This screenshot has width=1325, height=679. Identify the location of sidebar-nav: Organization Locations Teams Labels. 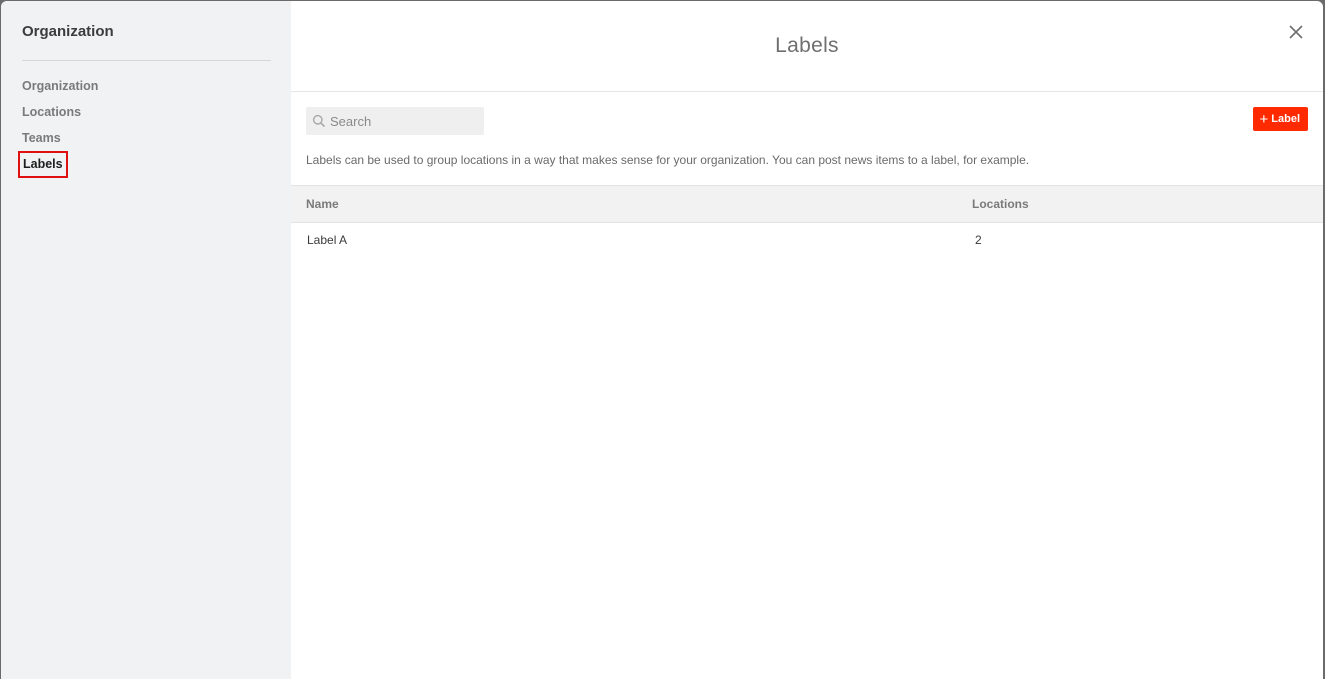
(144, 120).